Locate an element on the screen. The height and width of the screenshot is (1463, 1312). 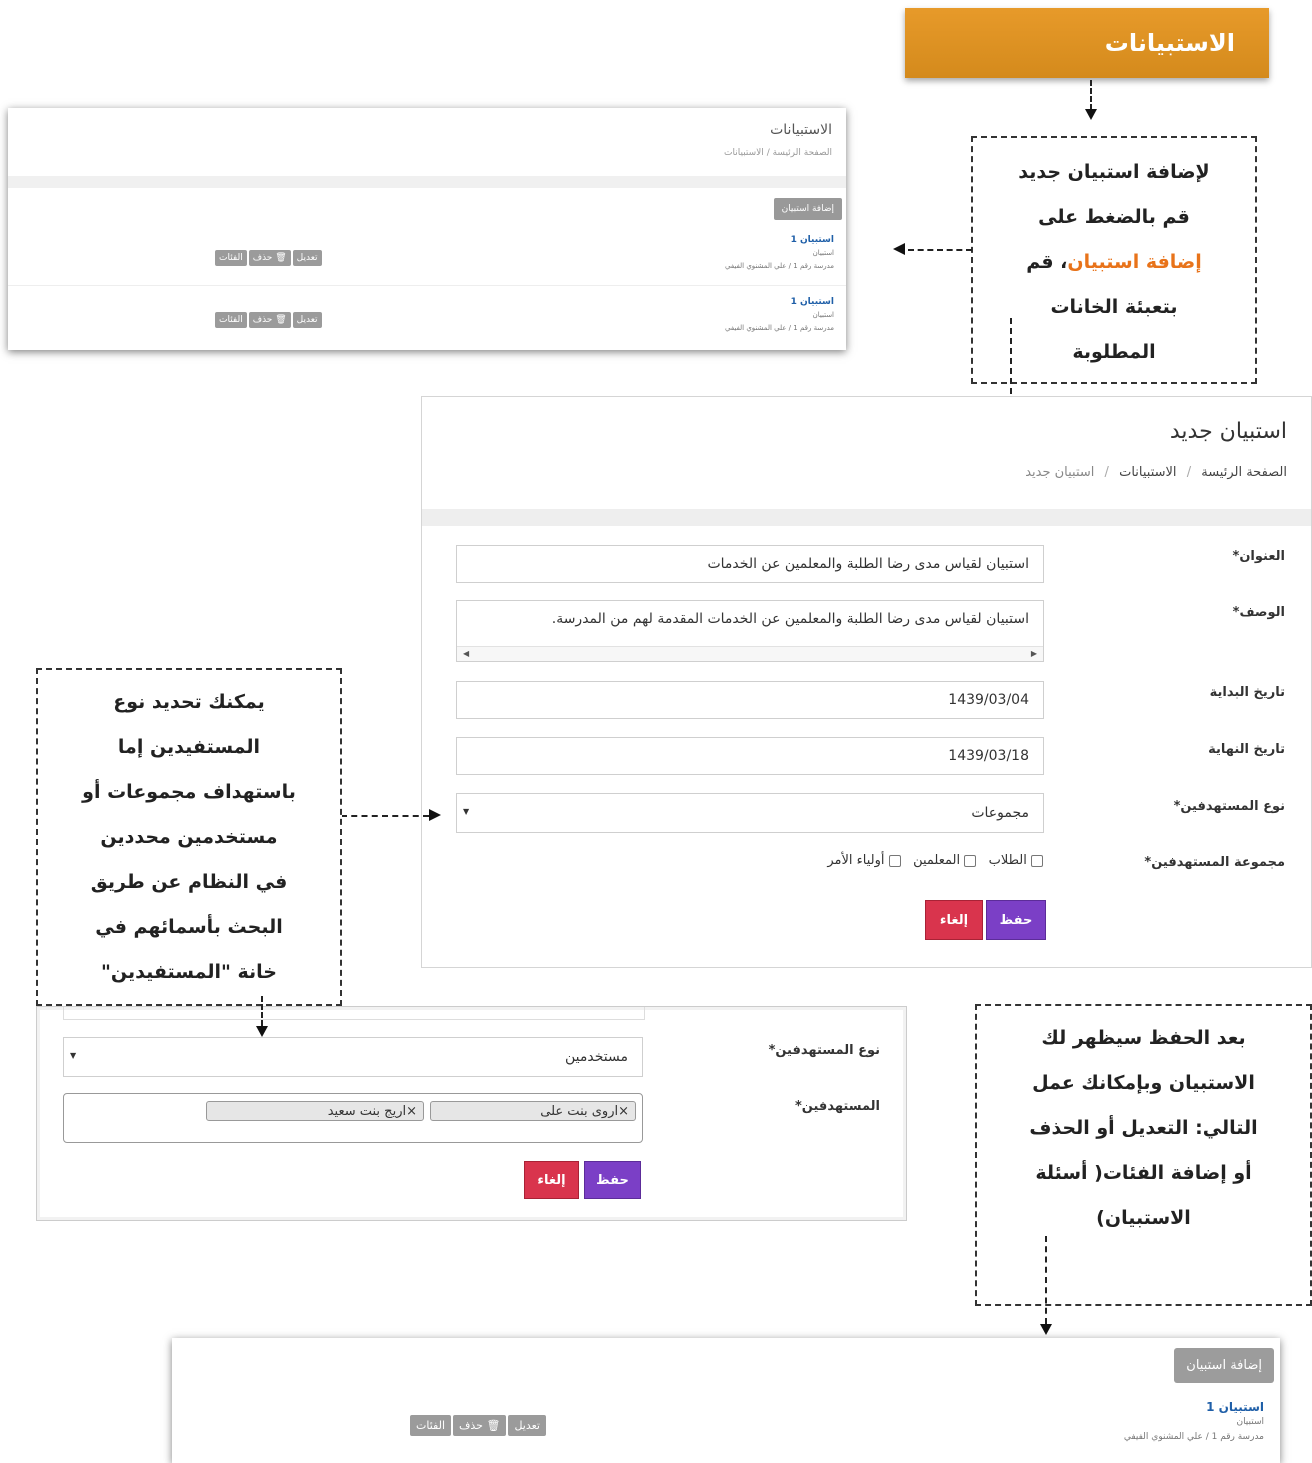
target-type-value: مستخدمين is located at coordinates (596, 1057).